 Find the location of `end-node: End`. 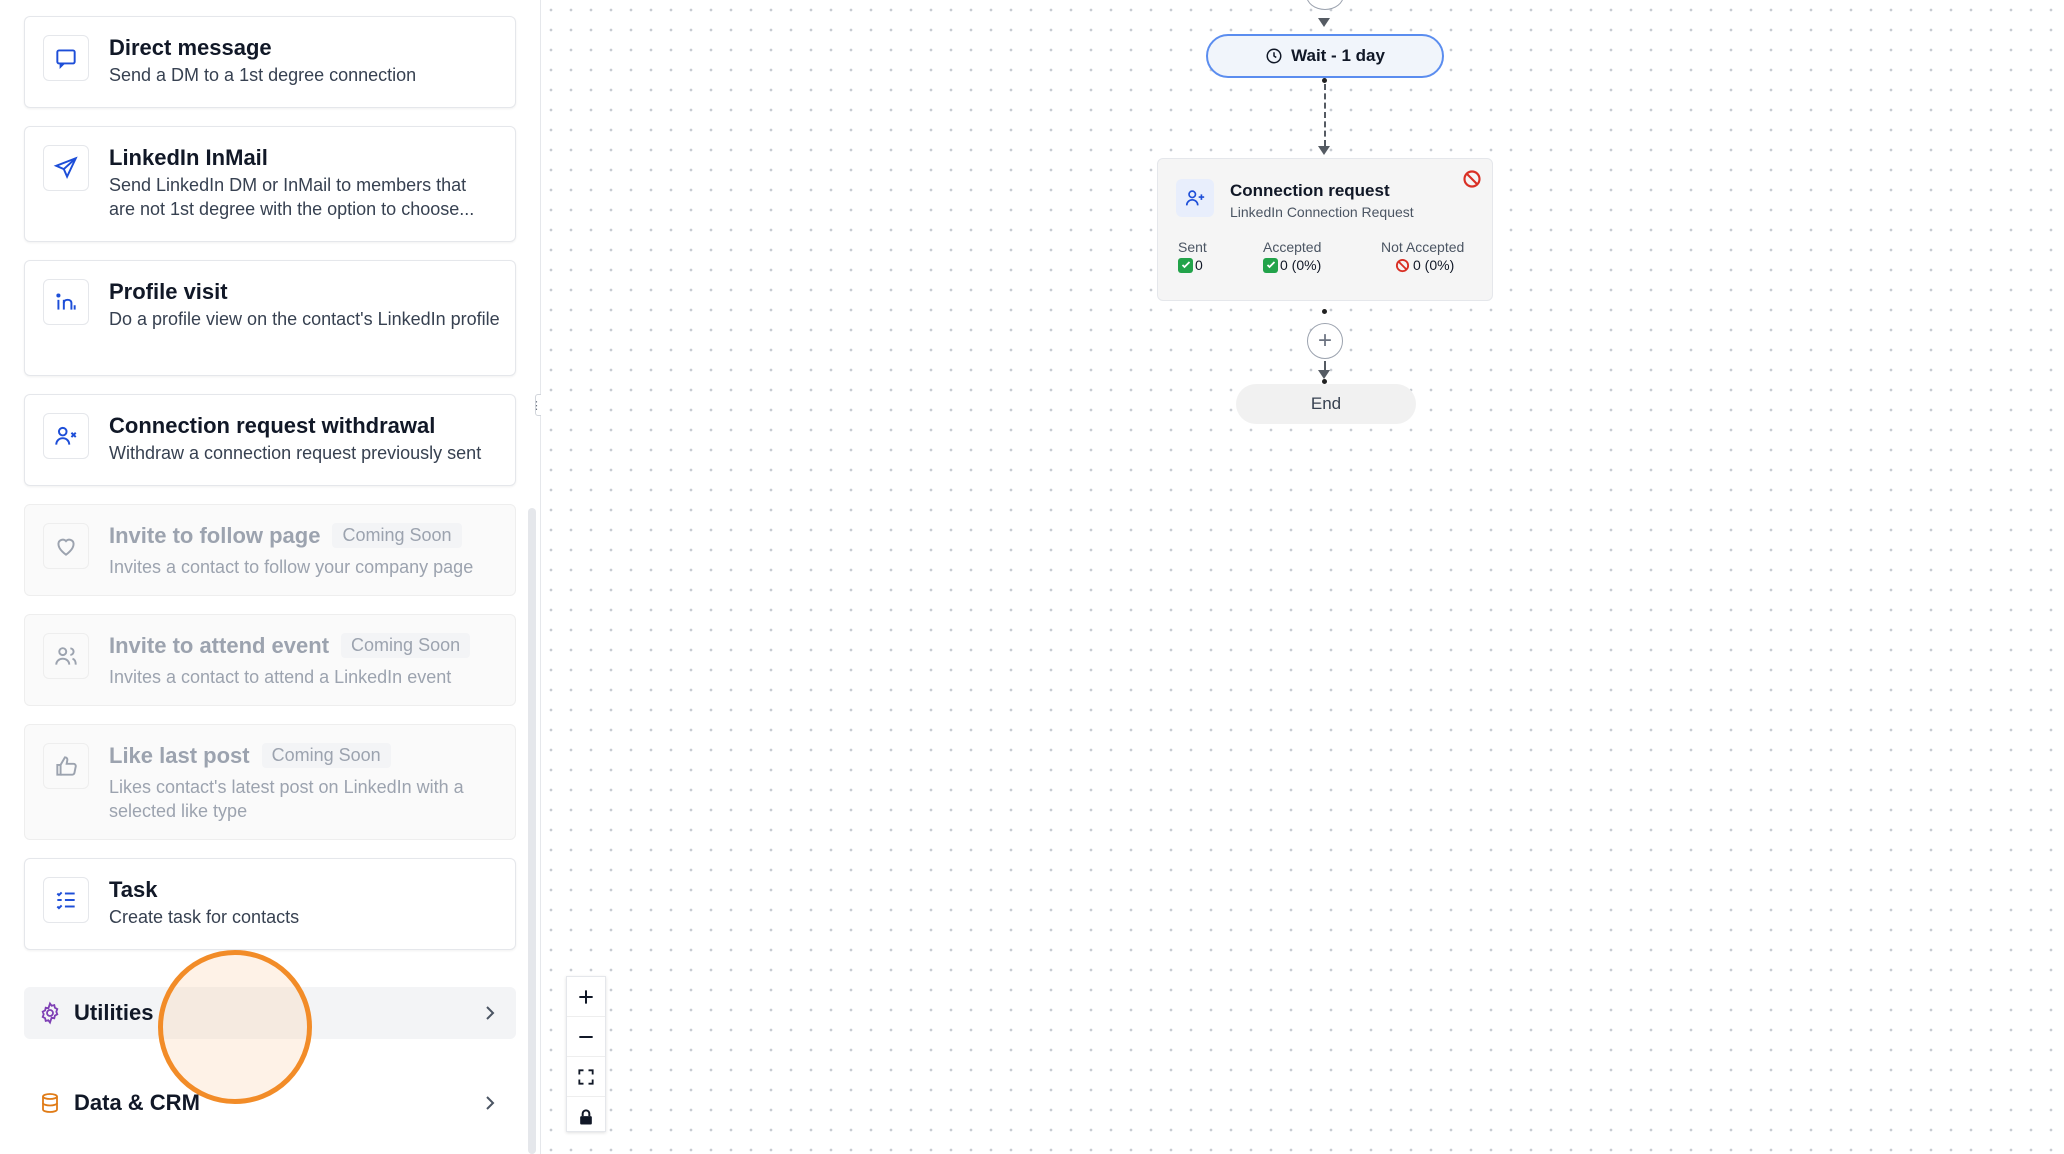

end-node: End is located at coordinates (1326, 404).